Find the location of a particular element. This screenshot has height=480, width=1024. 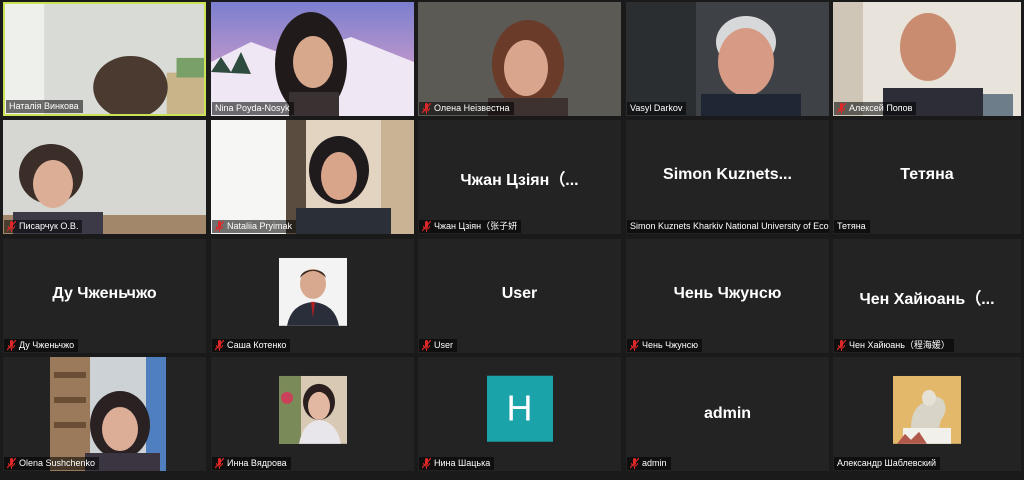

participant-display-name: Чень Чжунсю is located at coordinates (727, 293).